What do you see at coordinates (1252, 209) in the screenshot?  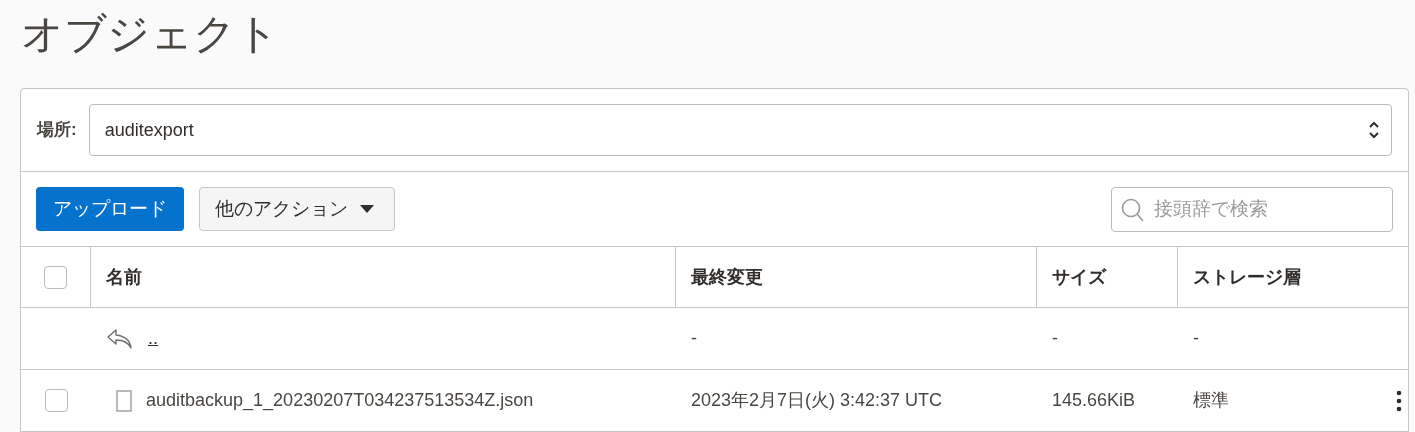 I see `search-field: 接頭辞で検索` at bounding box center [1252, 209].